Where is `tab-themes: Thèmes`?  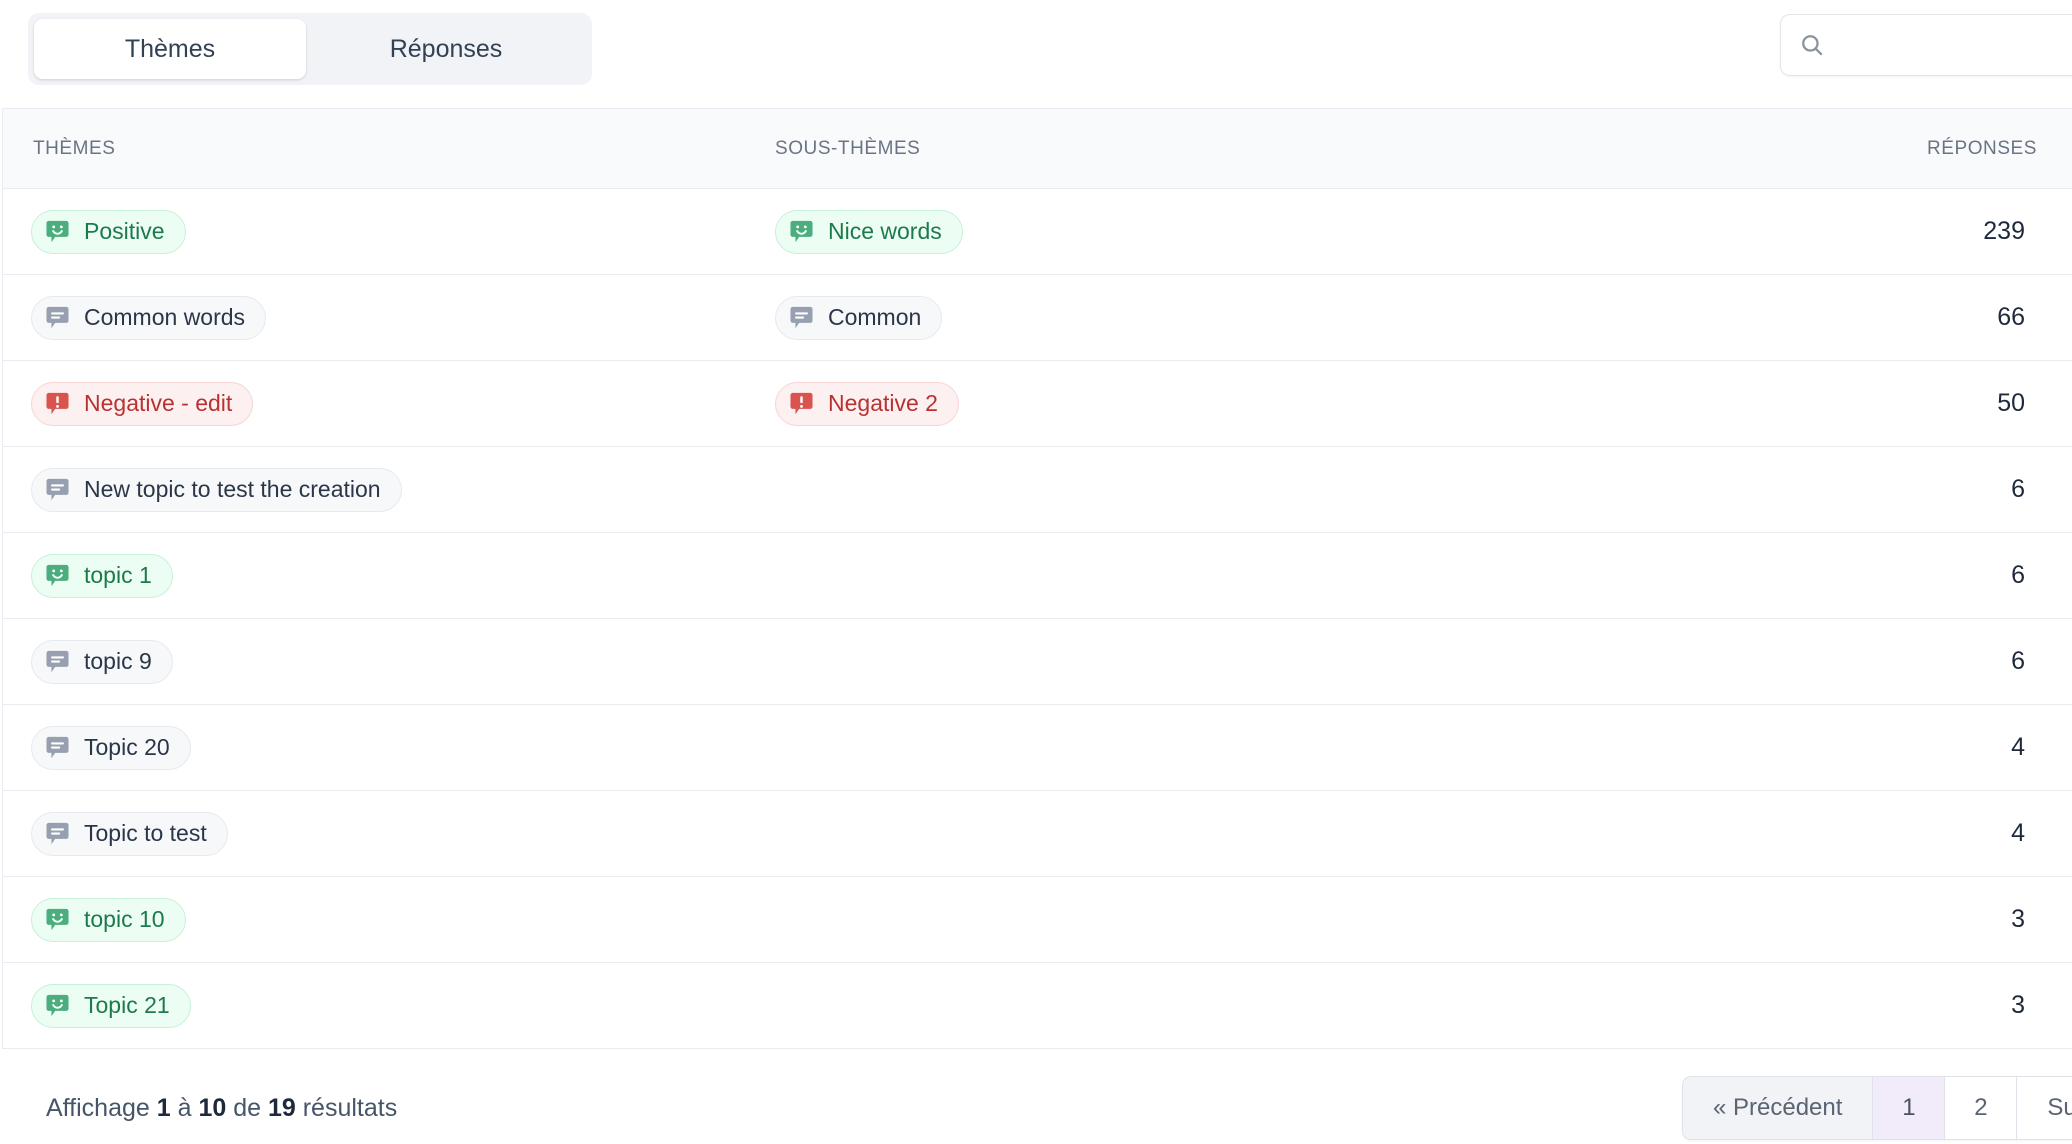
tab-themes: Thèmes is located at coordinates (170, 49).